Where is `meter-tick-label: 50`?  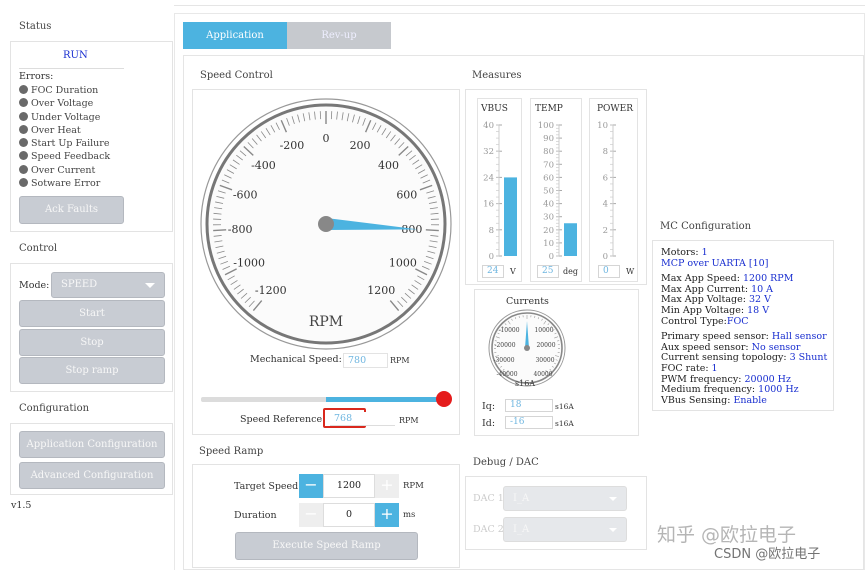
meter-tick-label: 50 is located at coordinates (548, 192).